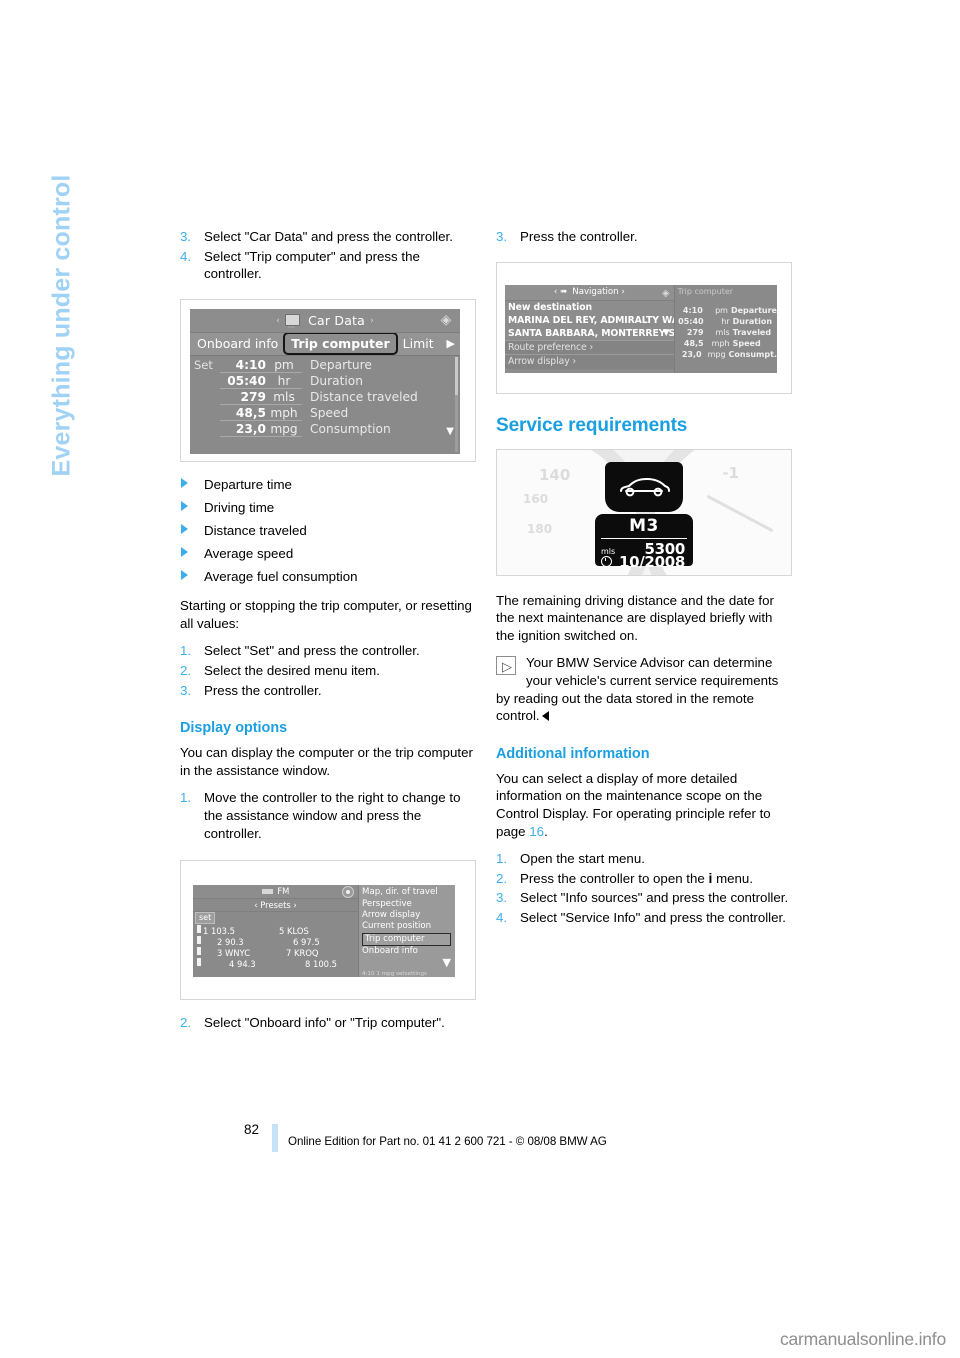  Describe the element at coordinates (579, 236) in the screenshot. I see `step-text: Press the controller.` at that location.